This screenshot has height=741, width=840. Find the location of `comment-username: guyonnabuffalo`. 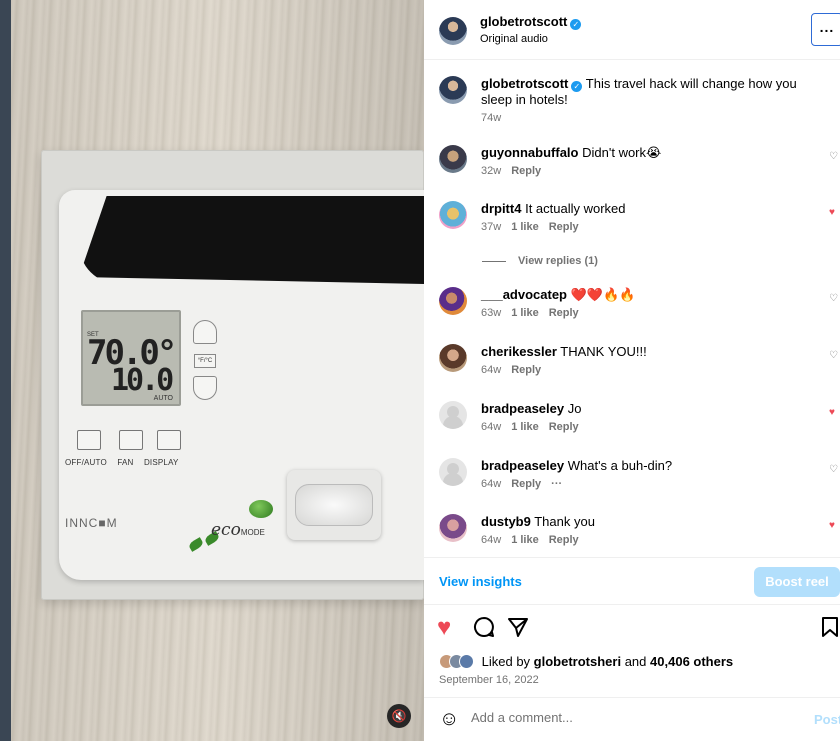

comment-username: guyonnabuffalo is located at coordinates (530, 152).